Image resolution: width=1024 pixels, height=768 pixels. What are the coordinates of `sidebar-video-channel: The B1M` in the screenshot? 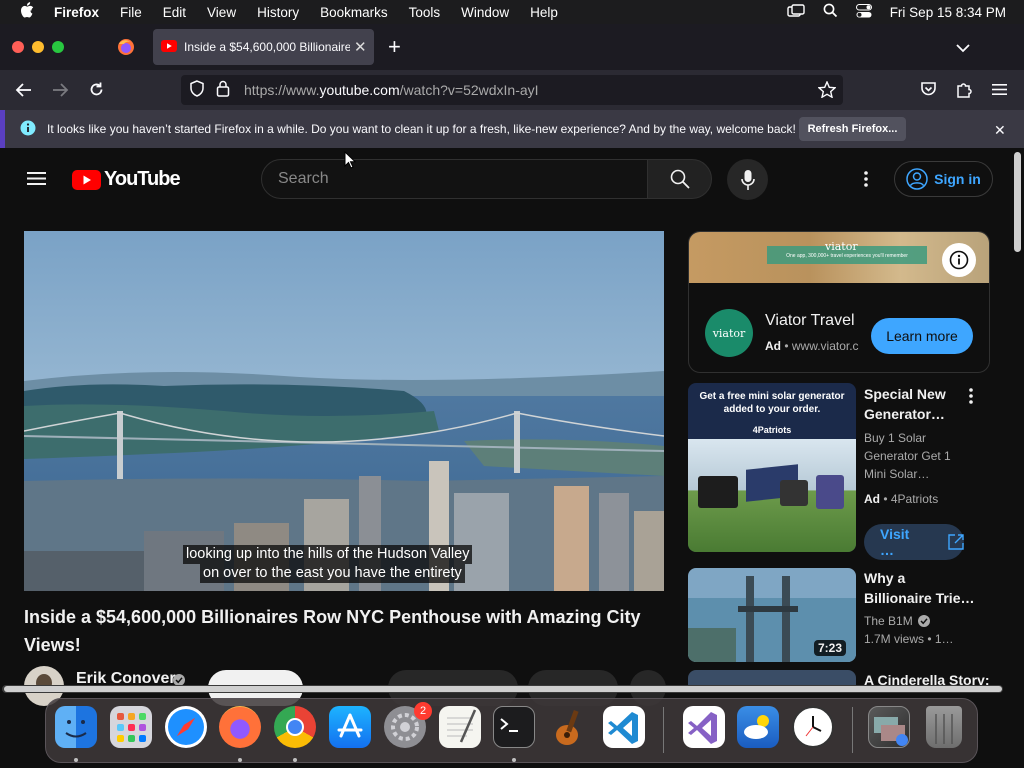 It's located at (897, 621).